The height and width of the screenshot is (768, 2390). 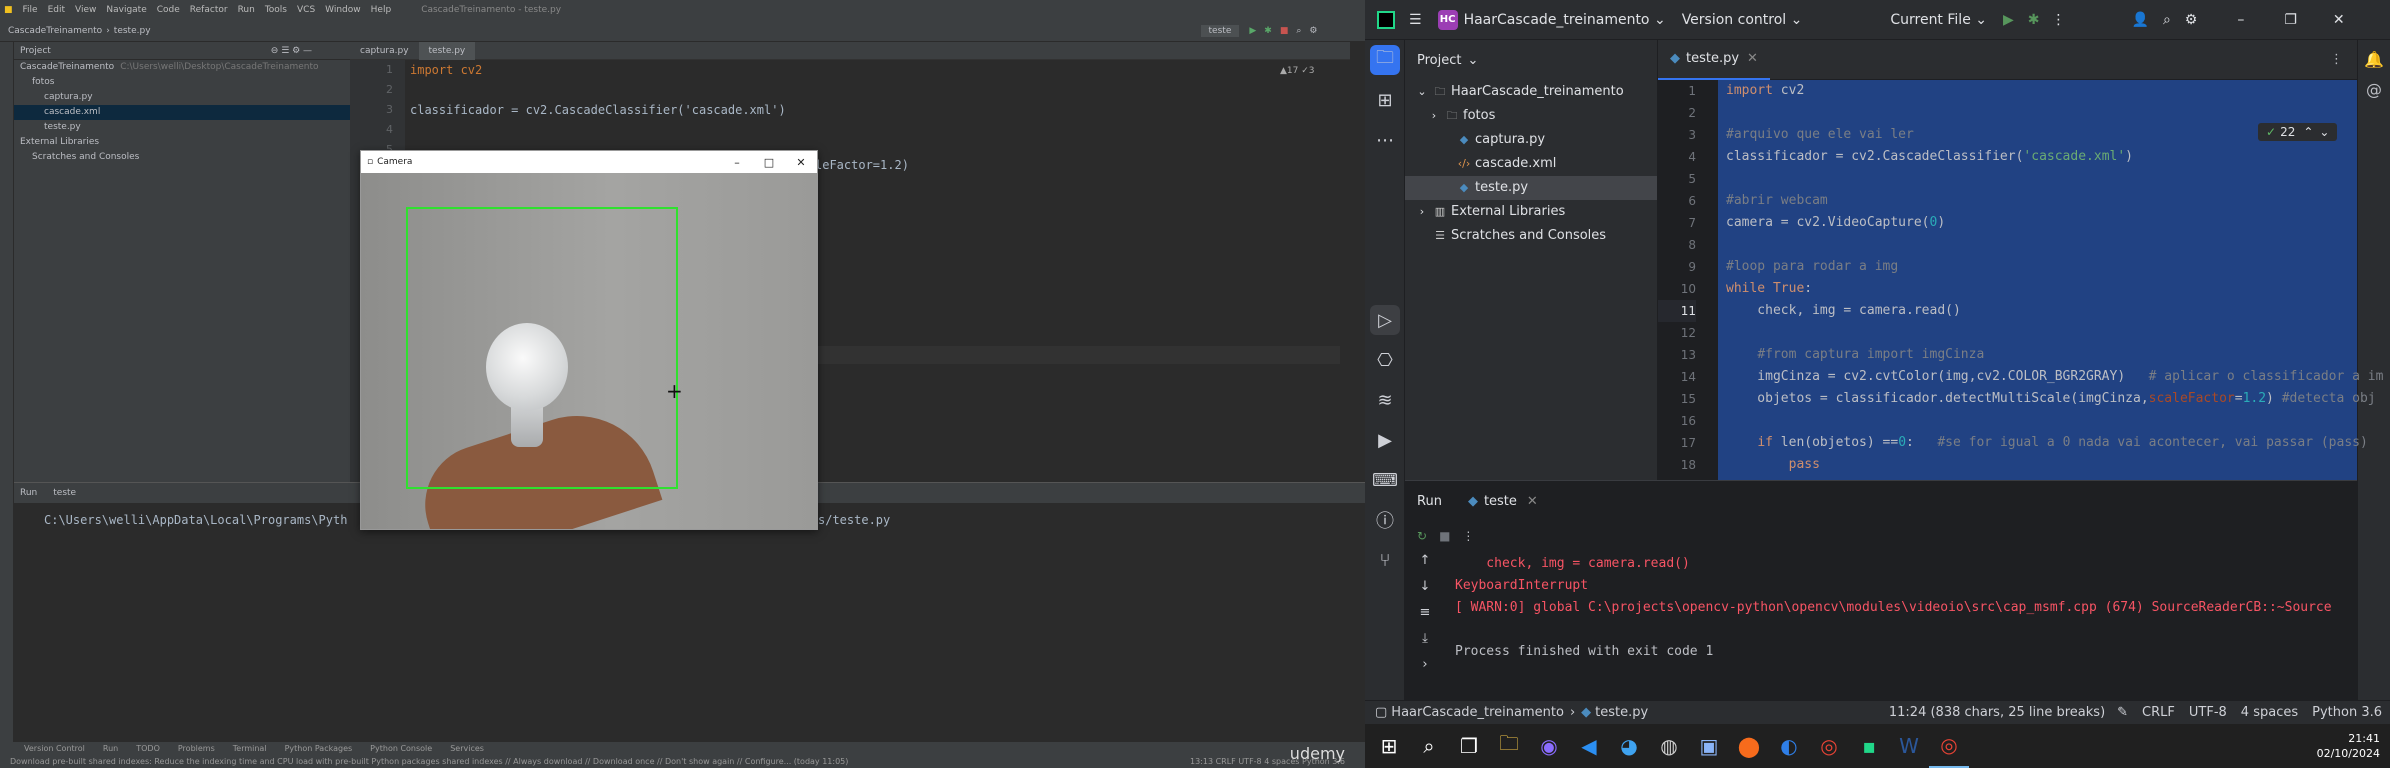 I want to click on file-encoding: UTF-8, so click(x=2208, y=712).